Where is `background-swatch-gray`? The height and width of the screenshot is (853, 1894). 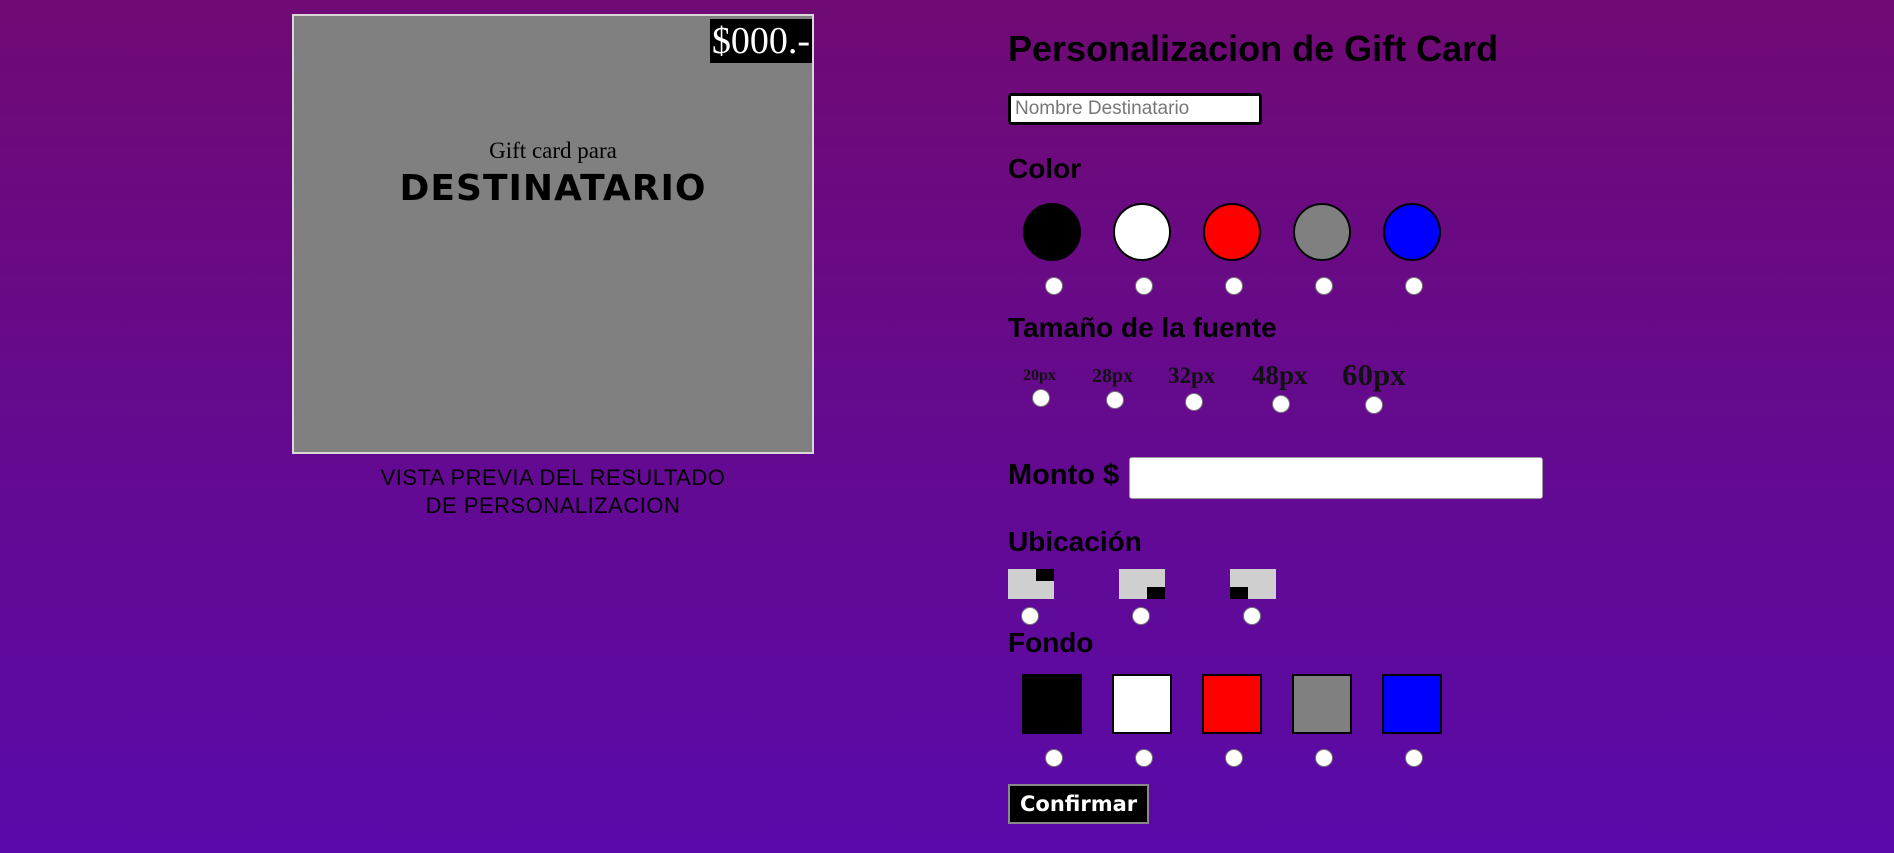 background-swatch-gray is located at coordinates (1322, 704).